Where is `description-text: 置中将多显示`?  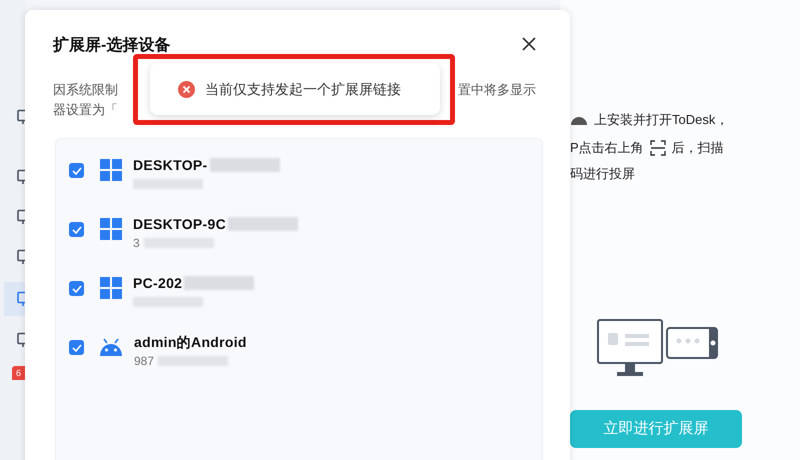
description-text: 置中将多显示 is located at coordinates (497, 90).